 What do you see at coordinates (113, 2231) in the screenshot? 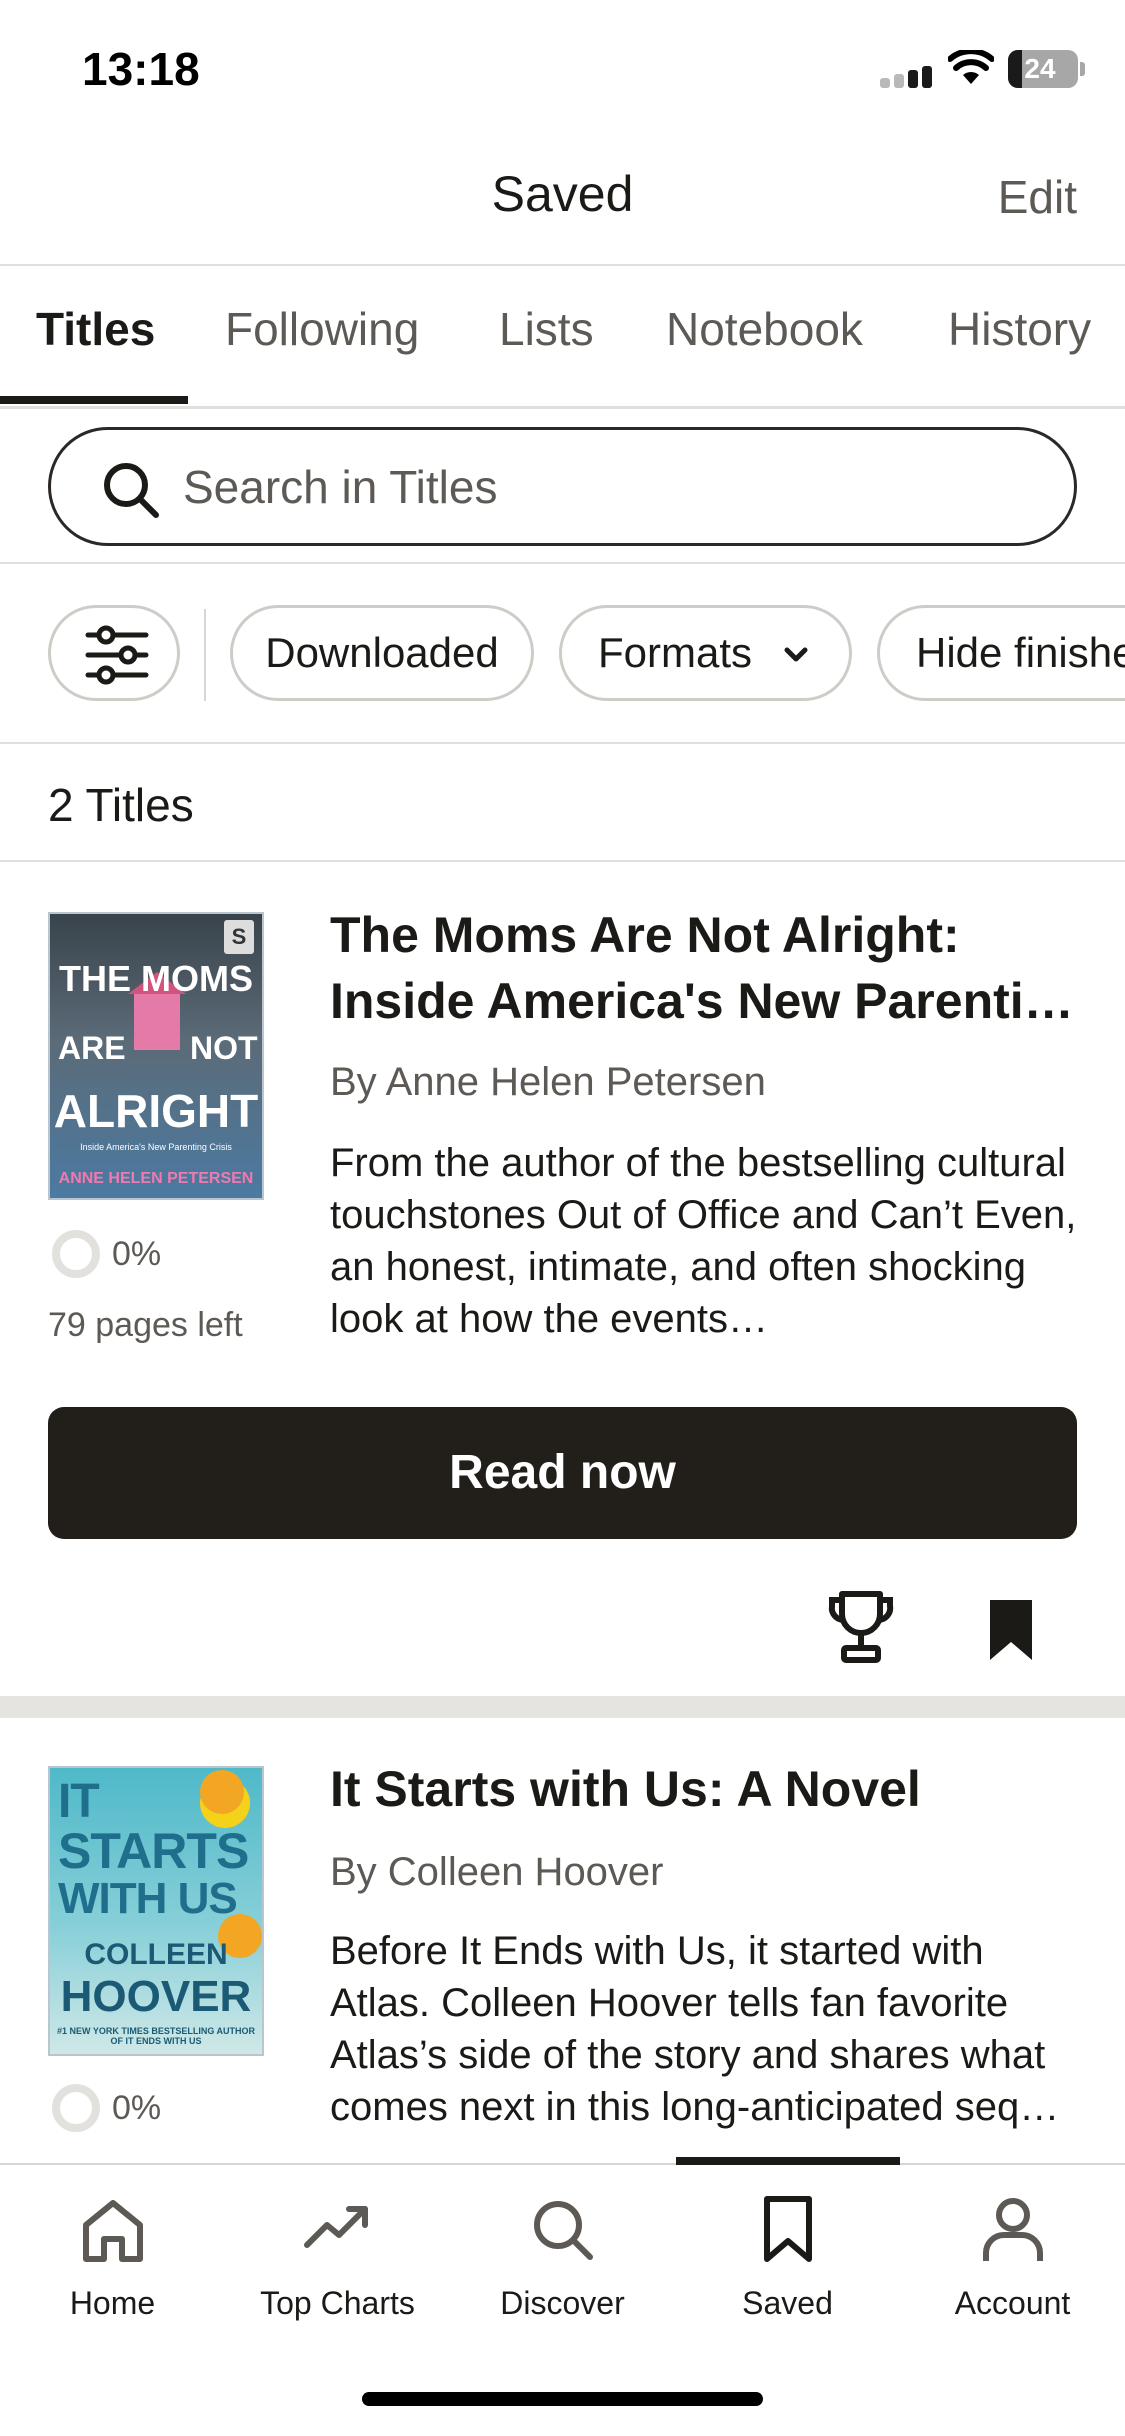
I see `home-icon` at bounding box center [113, 2231].